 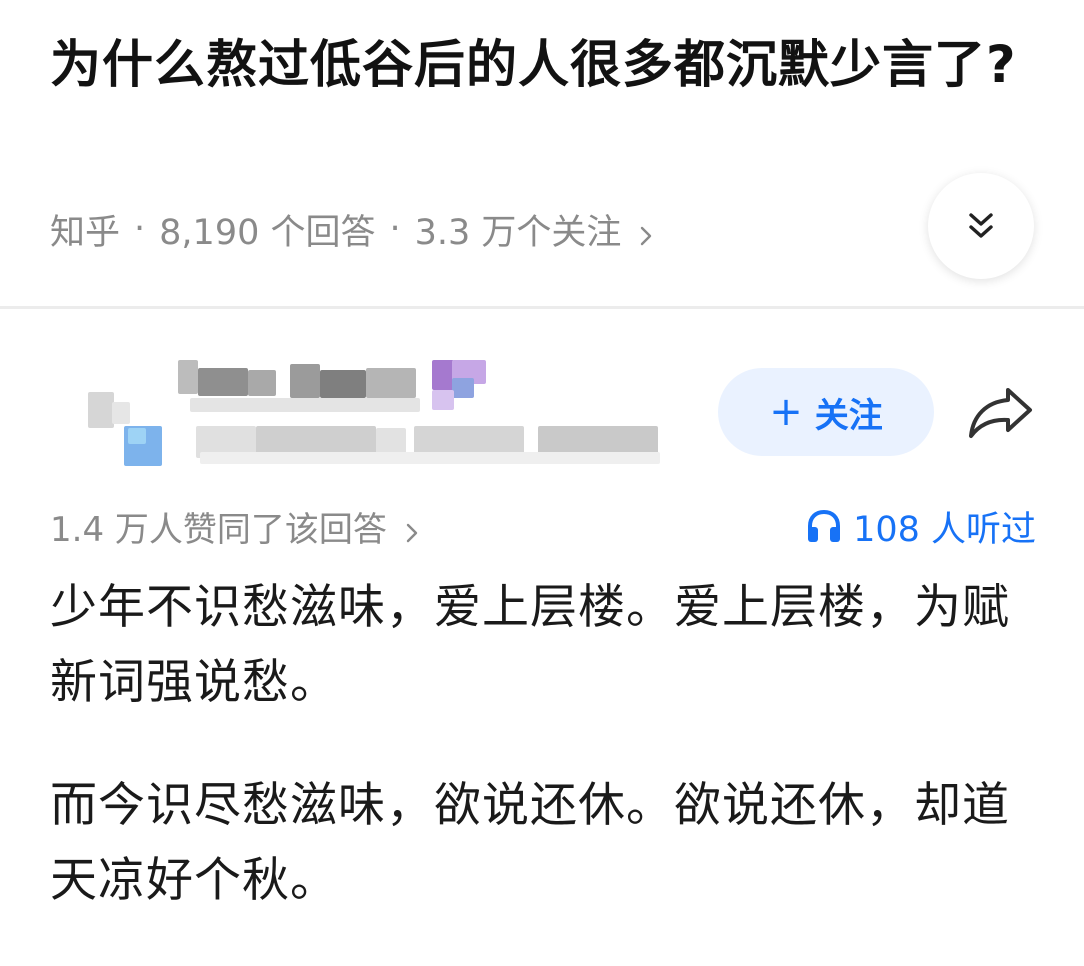 I want to click on listen-count: 108 人听过, so click(x=944, y=529).